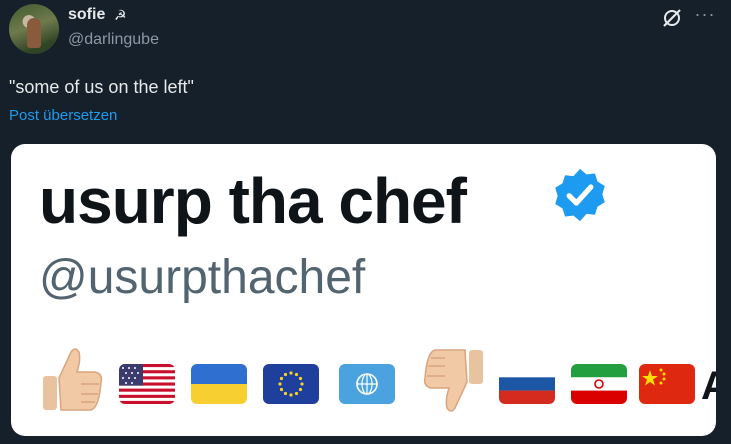 The height and width of the screenshot is (444, 731). Describe the element at coordinates (147, 384) in the screenshot. I see `flag-usa-icon` at that location.